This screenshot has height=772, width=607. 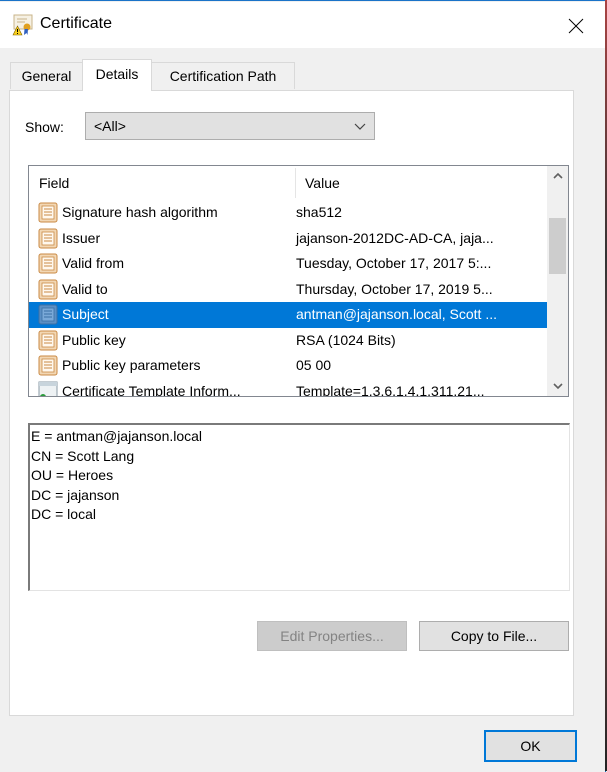 I want to click on scroll-down-button, so click(x=557, y=386).